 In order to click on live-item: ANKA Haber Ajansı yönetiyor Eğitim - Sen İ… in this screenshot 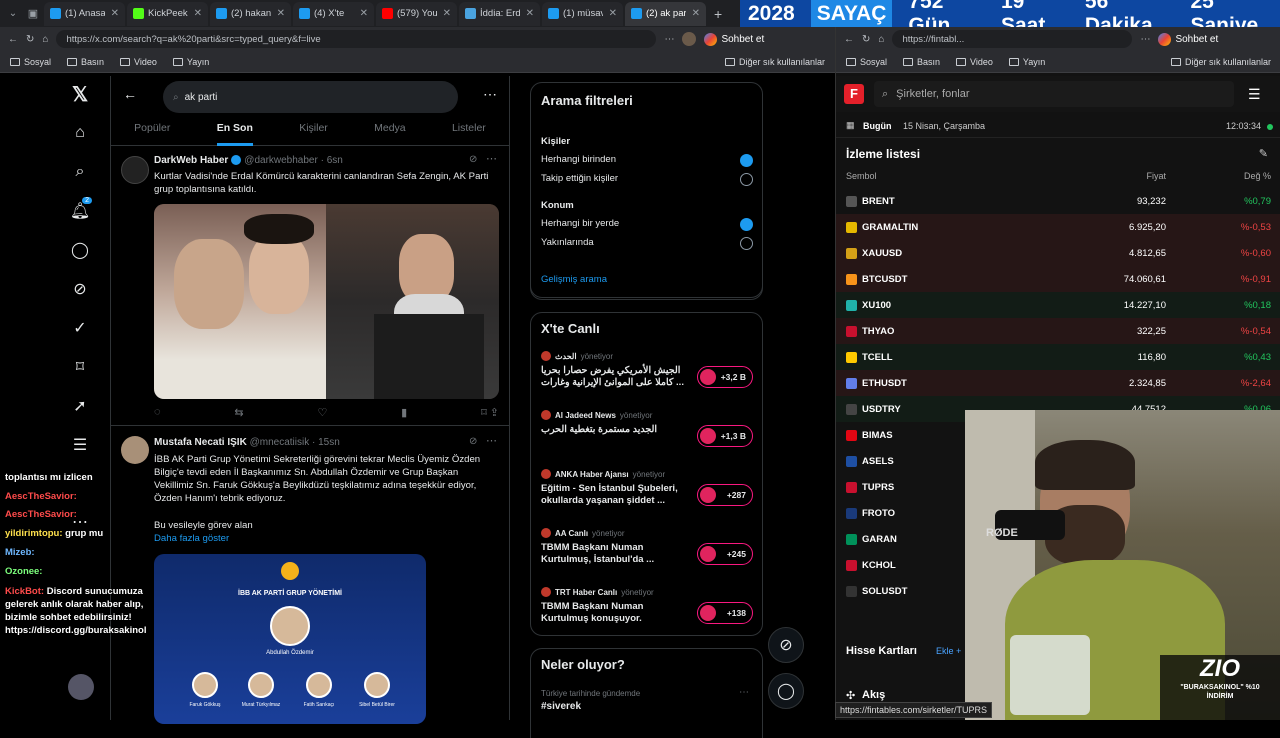, I will do `click(647, 488)`.